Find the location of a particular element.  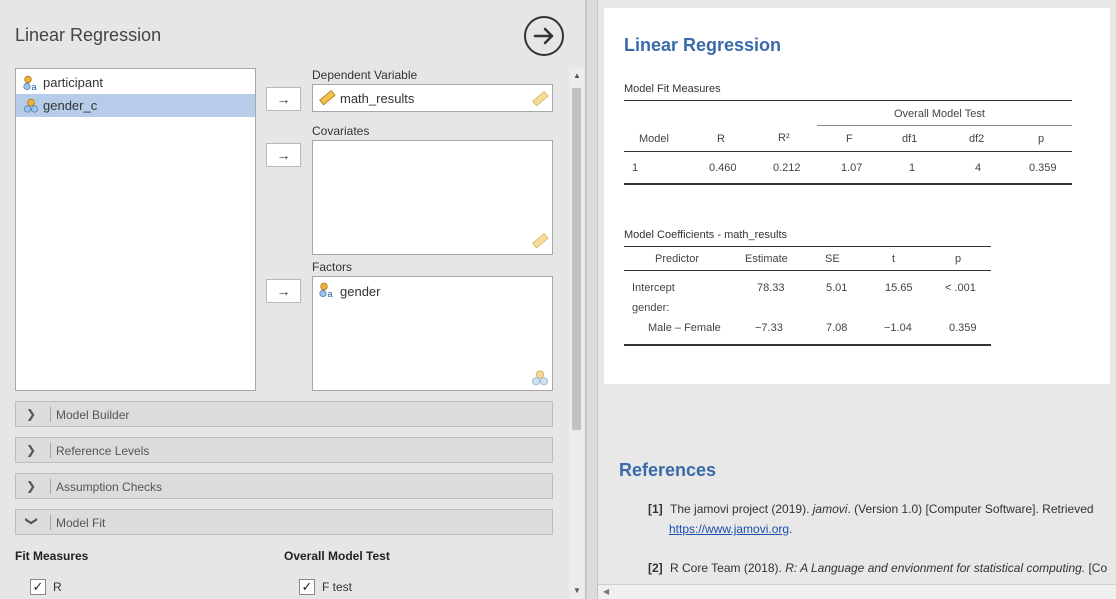

checkbox-f-test: ✓ is located at coordinates (307, 587).